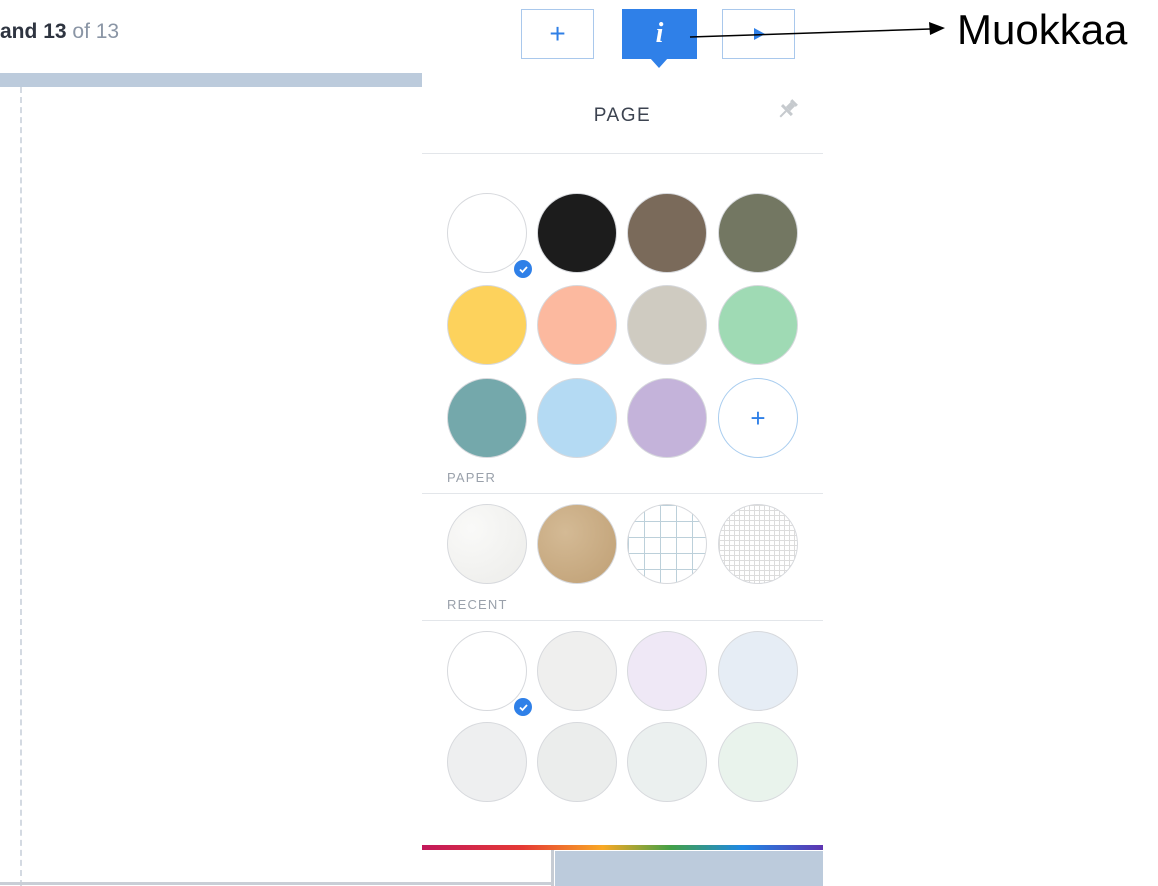  Describe the element at coordinates (622, 153) in the screenshot. I see `panel-header-divider` at that location.